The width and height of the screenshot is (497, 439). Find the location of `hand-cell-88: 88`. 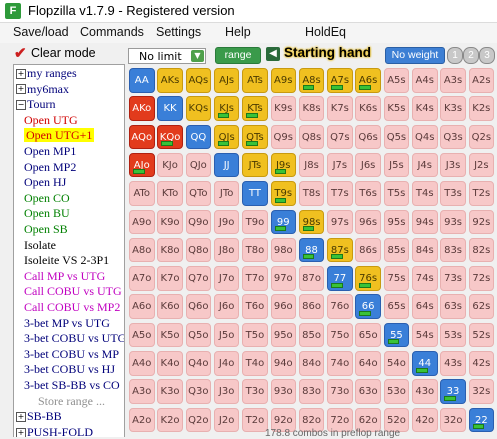

hand-cell-88: 88 is located at coordinates (311, 250).